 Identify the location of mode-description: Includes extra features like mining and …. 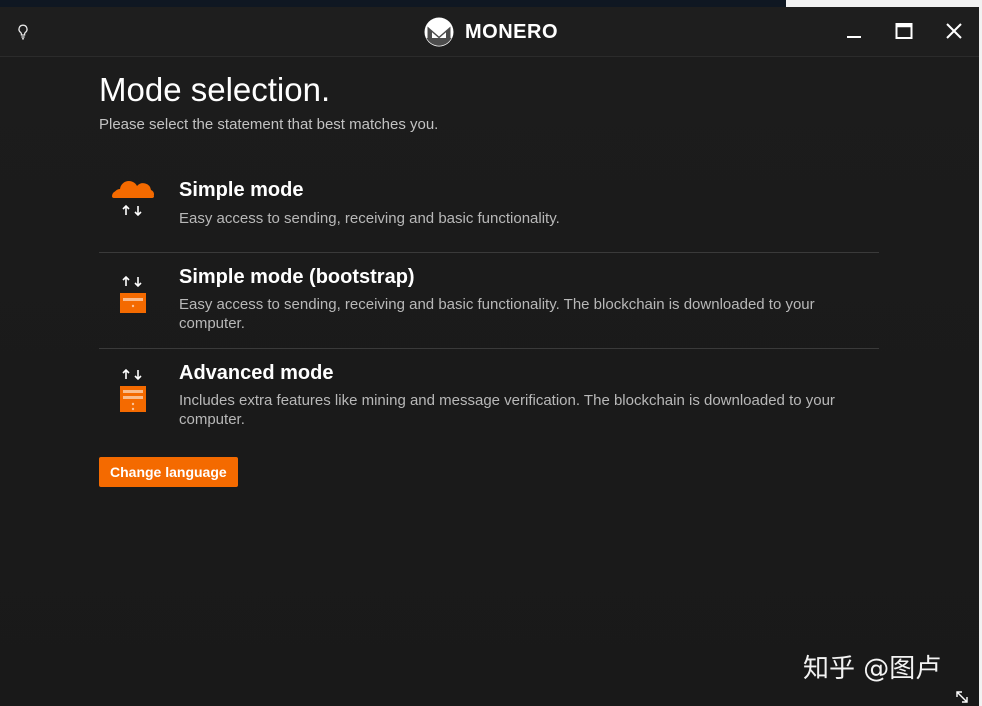
(507, 410).